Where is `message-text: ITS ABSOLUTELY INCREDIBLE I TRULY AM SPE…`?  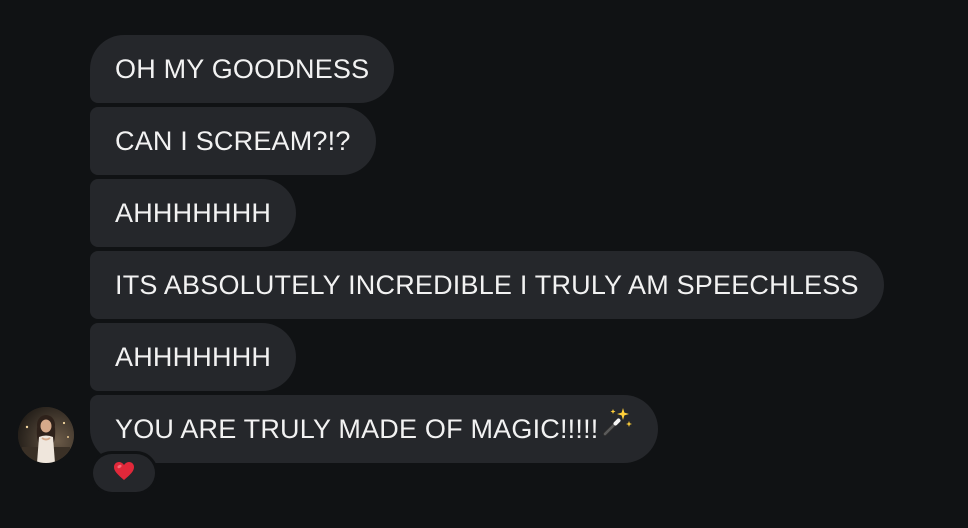 message-text: ITS ABSOLUTELY INCREDIBLE I TRULY AM SPE… is located at coordinates (487, 285).